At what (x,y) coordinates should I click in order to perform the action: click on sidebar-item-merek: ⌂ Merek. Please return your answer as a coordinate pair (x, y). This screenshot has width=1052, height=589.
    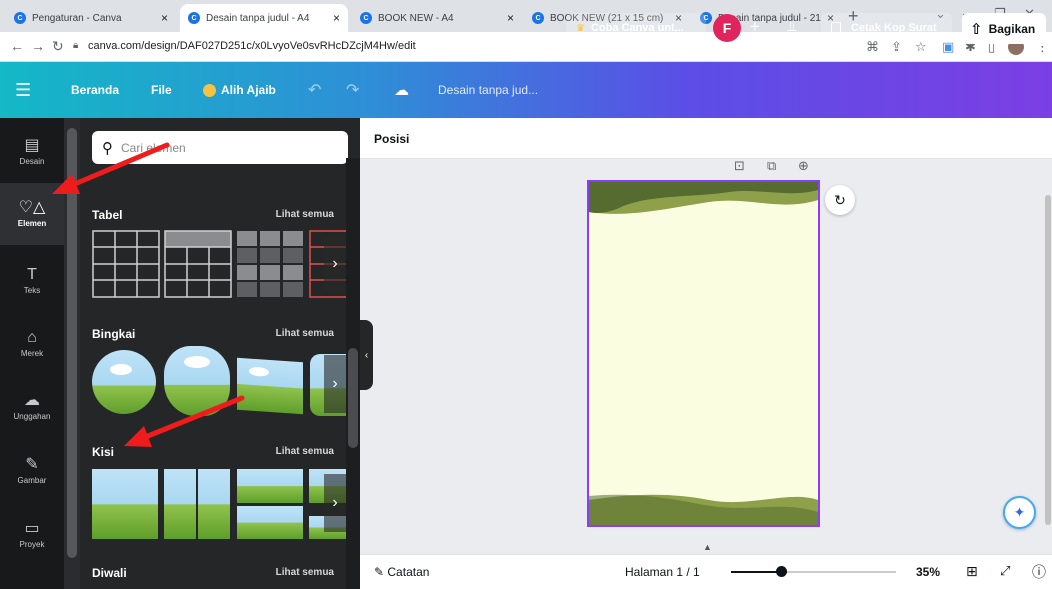
    Looking at the image, I should click on (32, 344).